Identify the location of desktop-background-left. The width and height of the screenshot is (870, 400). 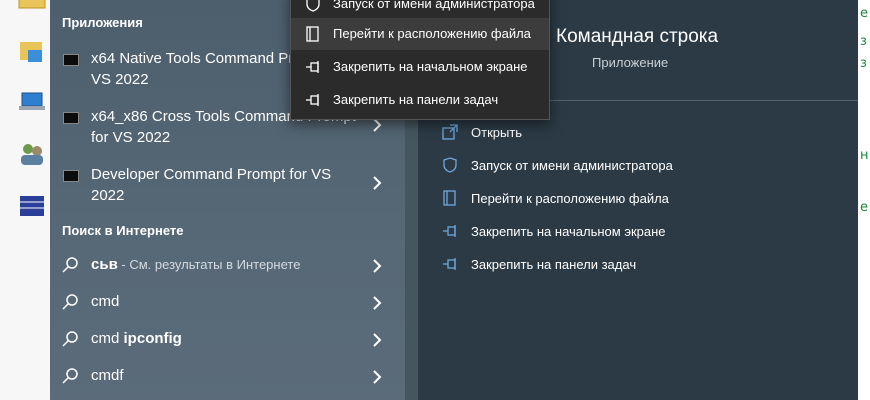
(25, 200).